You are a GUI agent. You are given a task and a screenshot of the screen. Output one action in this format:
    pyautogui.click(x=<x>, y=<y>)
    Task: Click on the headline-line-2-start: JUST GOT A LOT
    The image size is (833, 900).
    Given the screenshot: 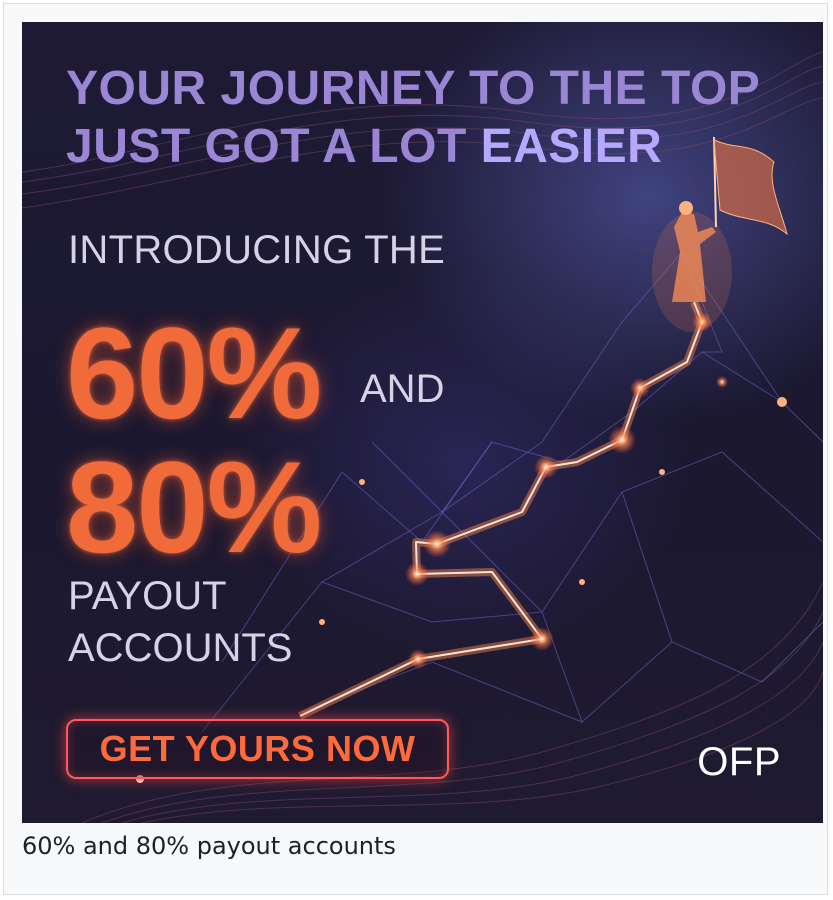 What is the action you would take?
    pyautogui.click(x=273, y=146)
    